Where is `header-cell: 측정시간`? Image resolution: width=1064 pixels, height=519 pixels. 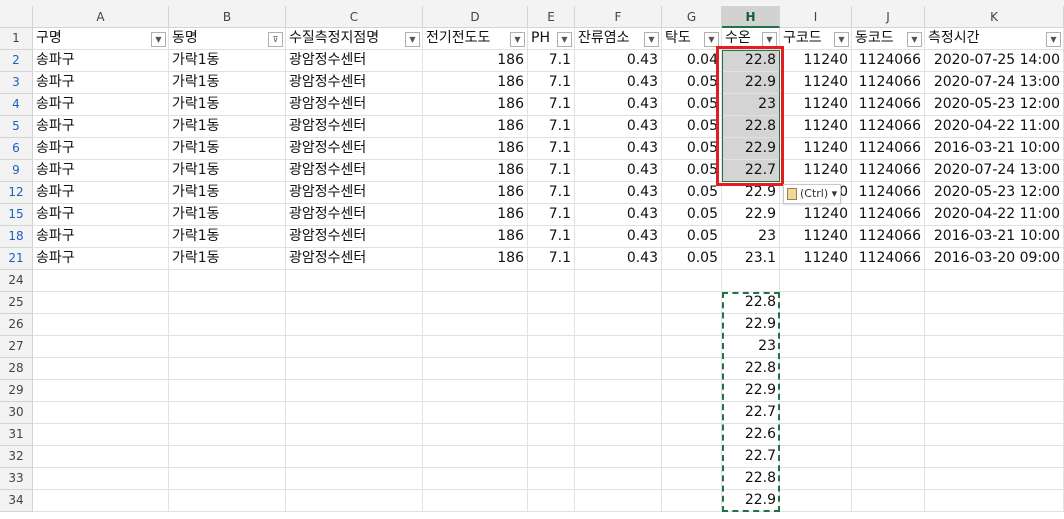
header-cell: 측정시간 is located at coordinates (994, 39).